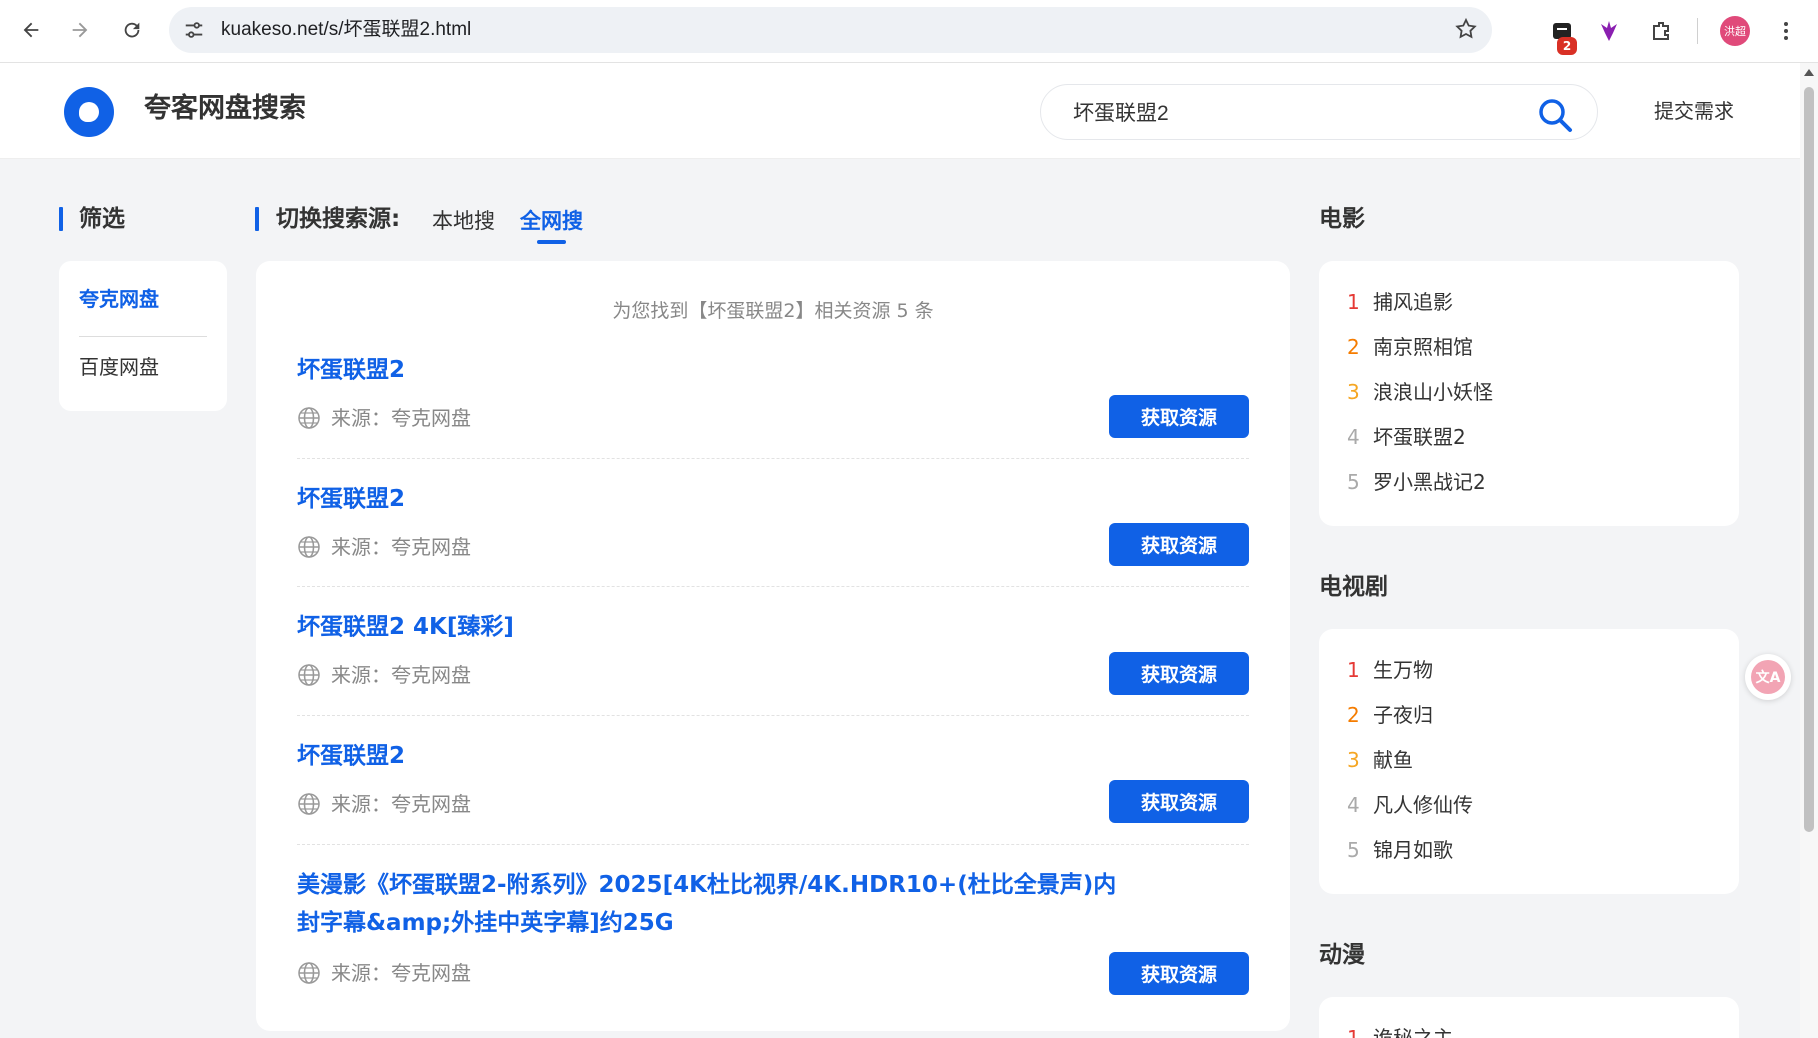 The width and height of the screenshot is (1818, 1038). What do you see at coordinates (225, 109) in the screenshot?
I see `site-title: 夸客网盘搜索` at bounding box center [225, 109].